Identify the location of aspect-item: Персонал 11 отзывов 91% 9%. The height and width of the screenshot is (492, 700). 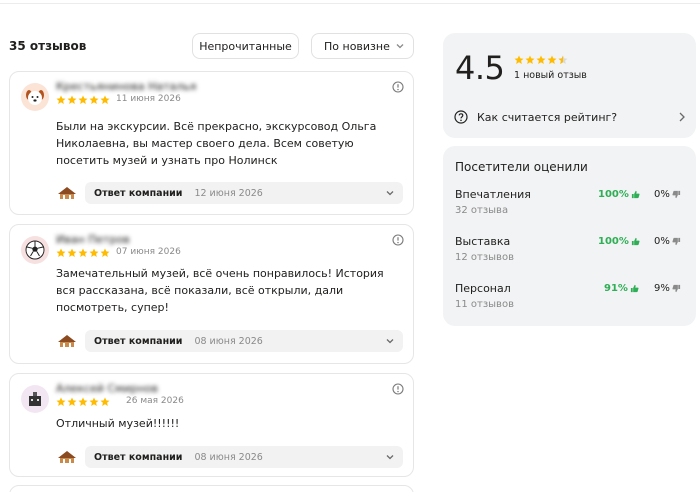
(571, 300).